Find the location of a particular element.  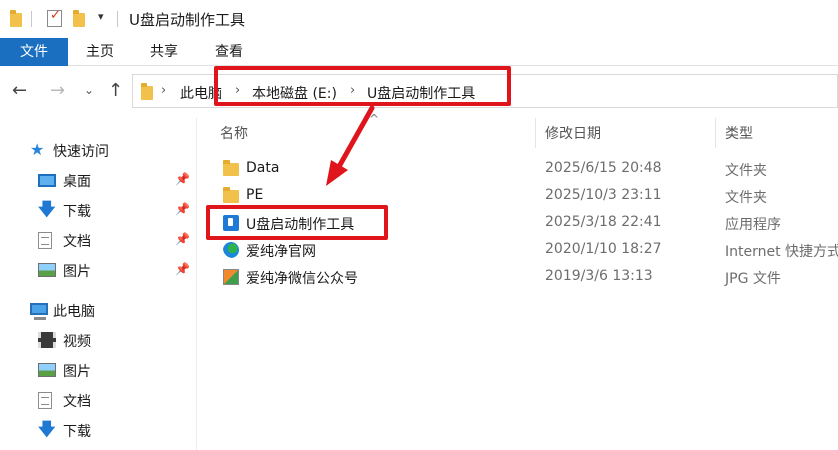

sidebar-item-pc-pictures: 图片 is located at coordinates (98, 370).